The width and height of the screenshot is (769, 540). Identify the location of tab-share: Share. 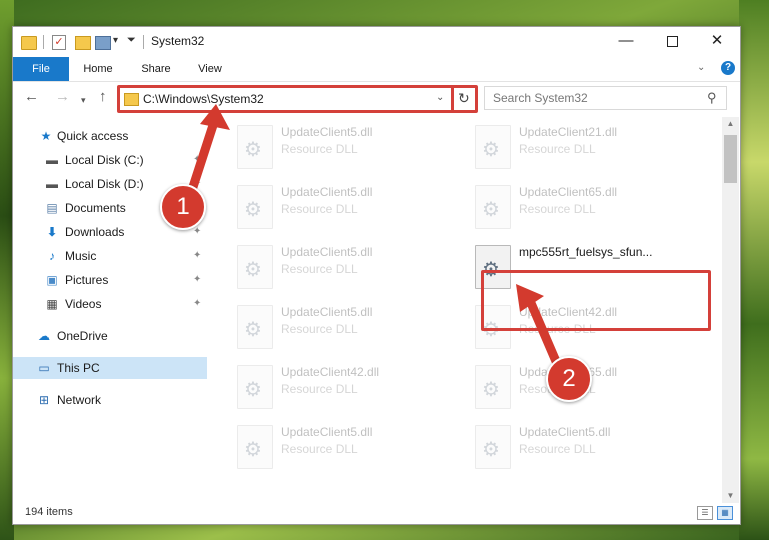
(156, 69).